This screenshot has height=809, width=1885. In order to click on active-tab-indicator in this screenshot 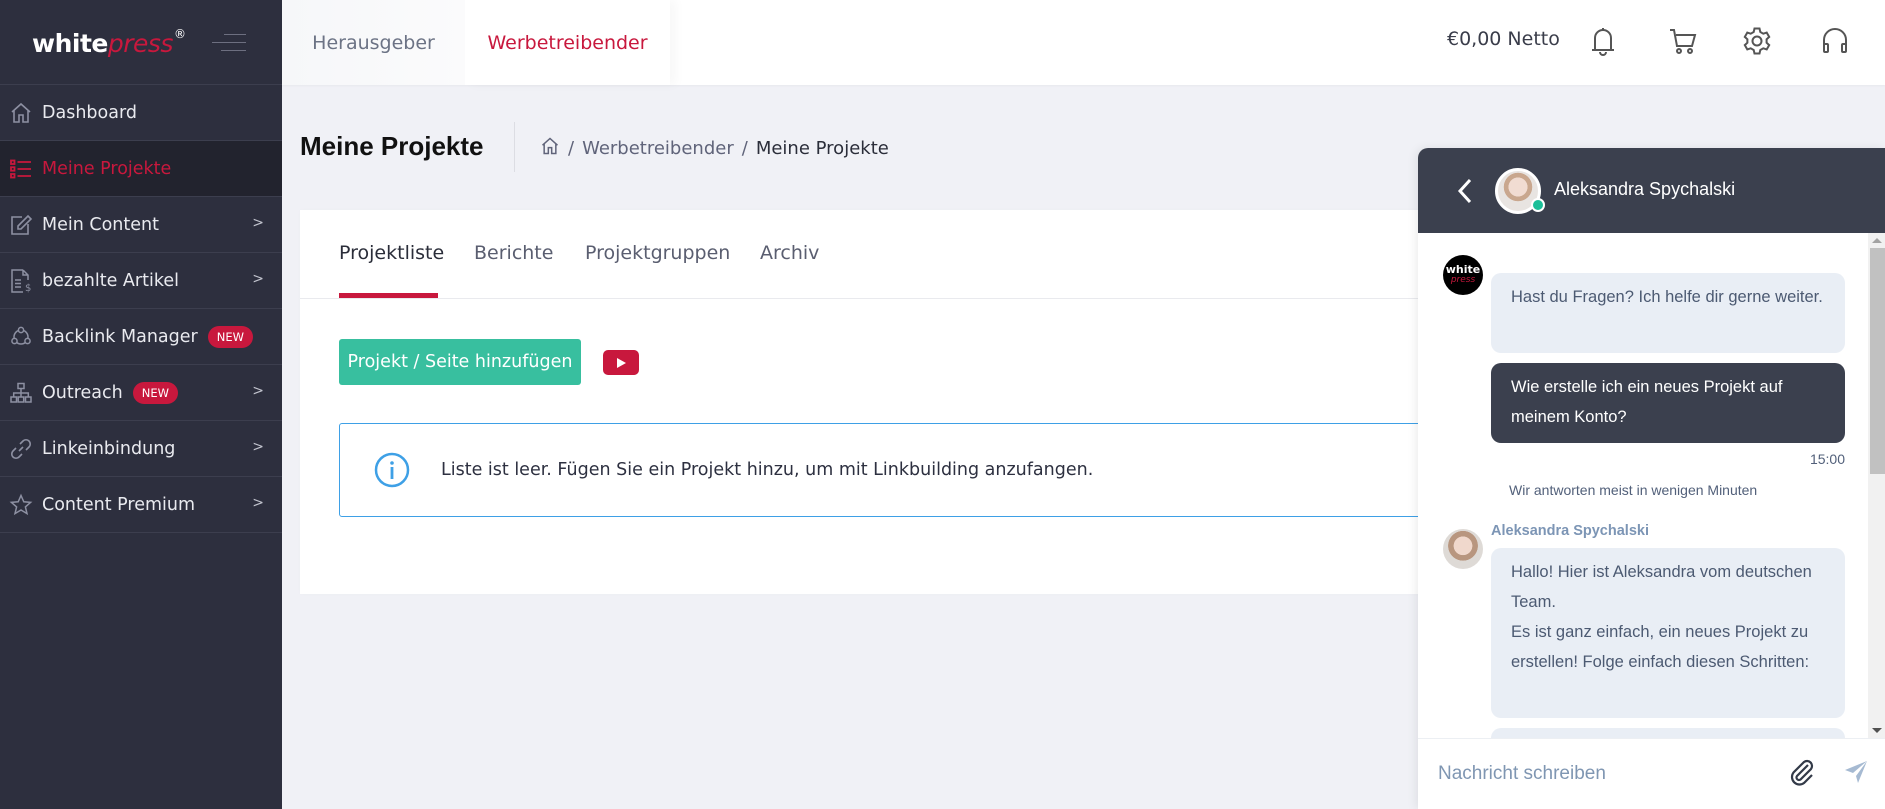, I will do `click(388, 295)`.